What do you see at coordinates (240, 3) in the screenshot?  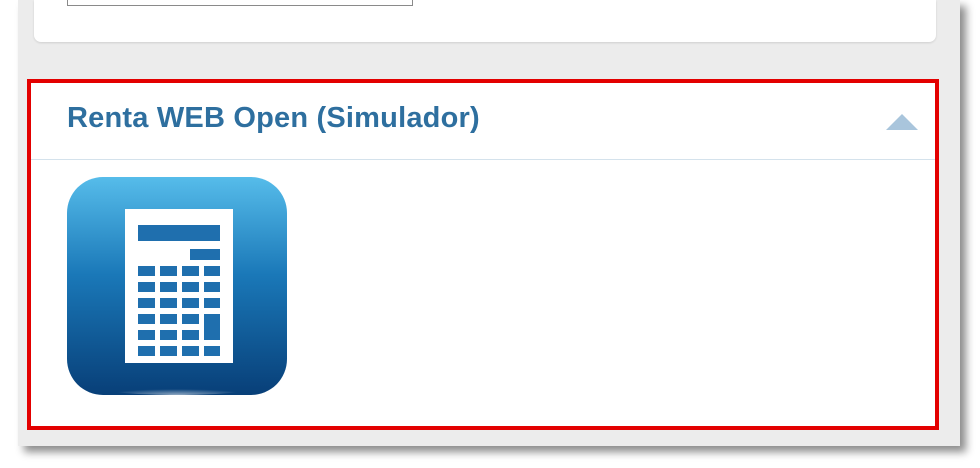 I see `previous-section-input` at bounding box center [240, 3].